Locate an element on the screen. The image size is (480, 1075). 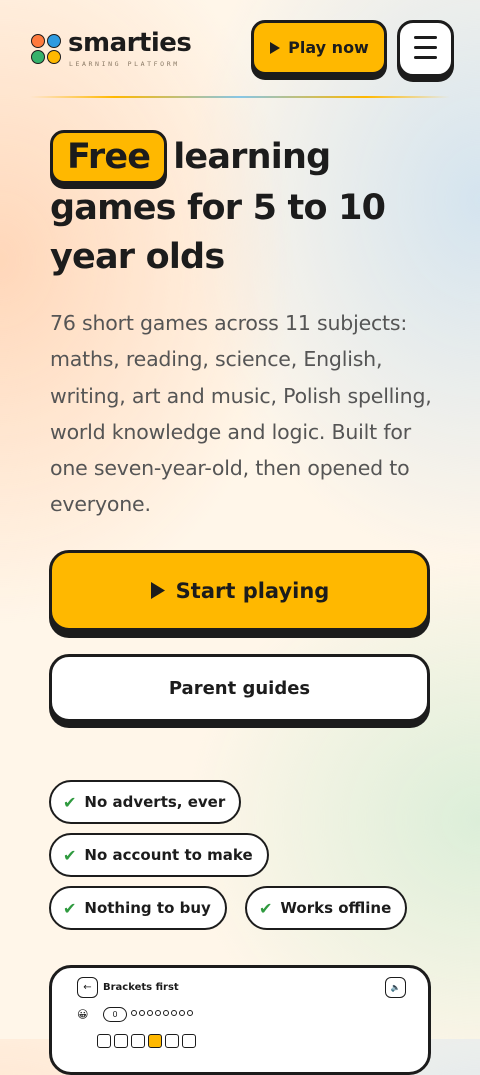
hero-title-line2: games for 5 to 10 is located at coordinates (218, 208).